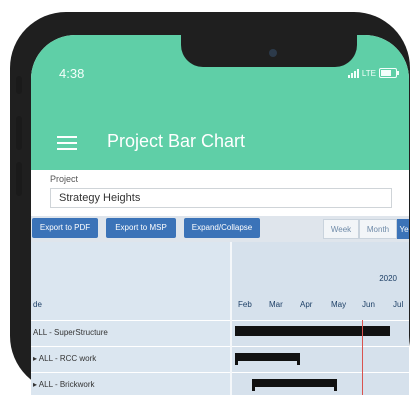  What do you see at coordinates (353, 73) in the screenshot?
I see `signal-icon` at bounding box center [353, 73].